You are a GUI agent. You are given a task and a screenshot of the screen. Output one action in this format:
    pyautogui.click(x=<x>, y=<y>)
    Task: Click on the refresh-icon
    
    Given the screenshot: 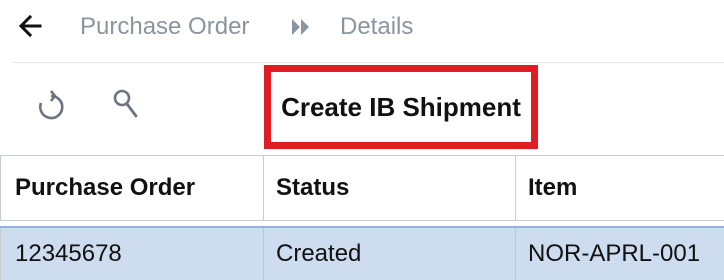 What is the action you would take?
    pyautogui.click(x=51, y=107)
    